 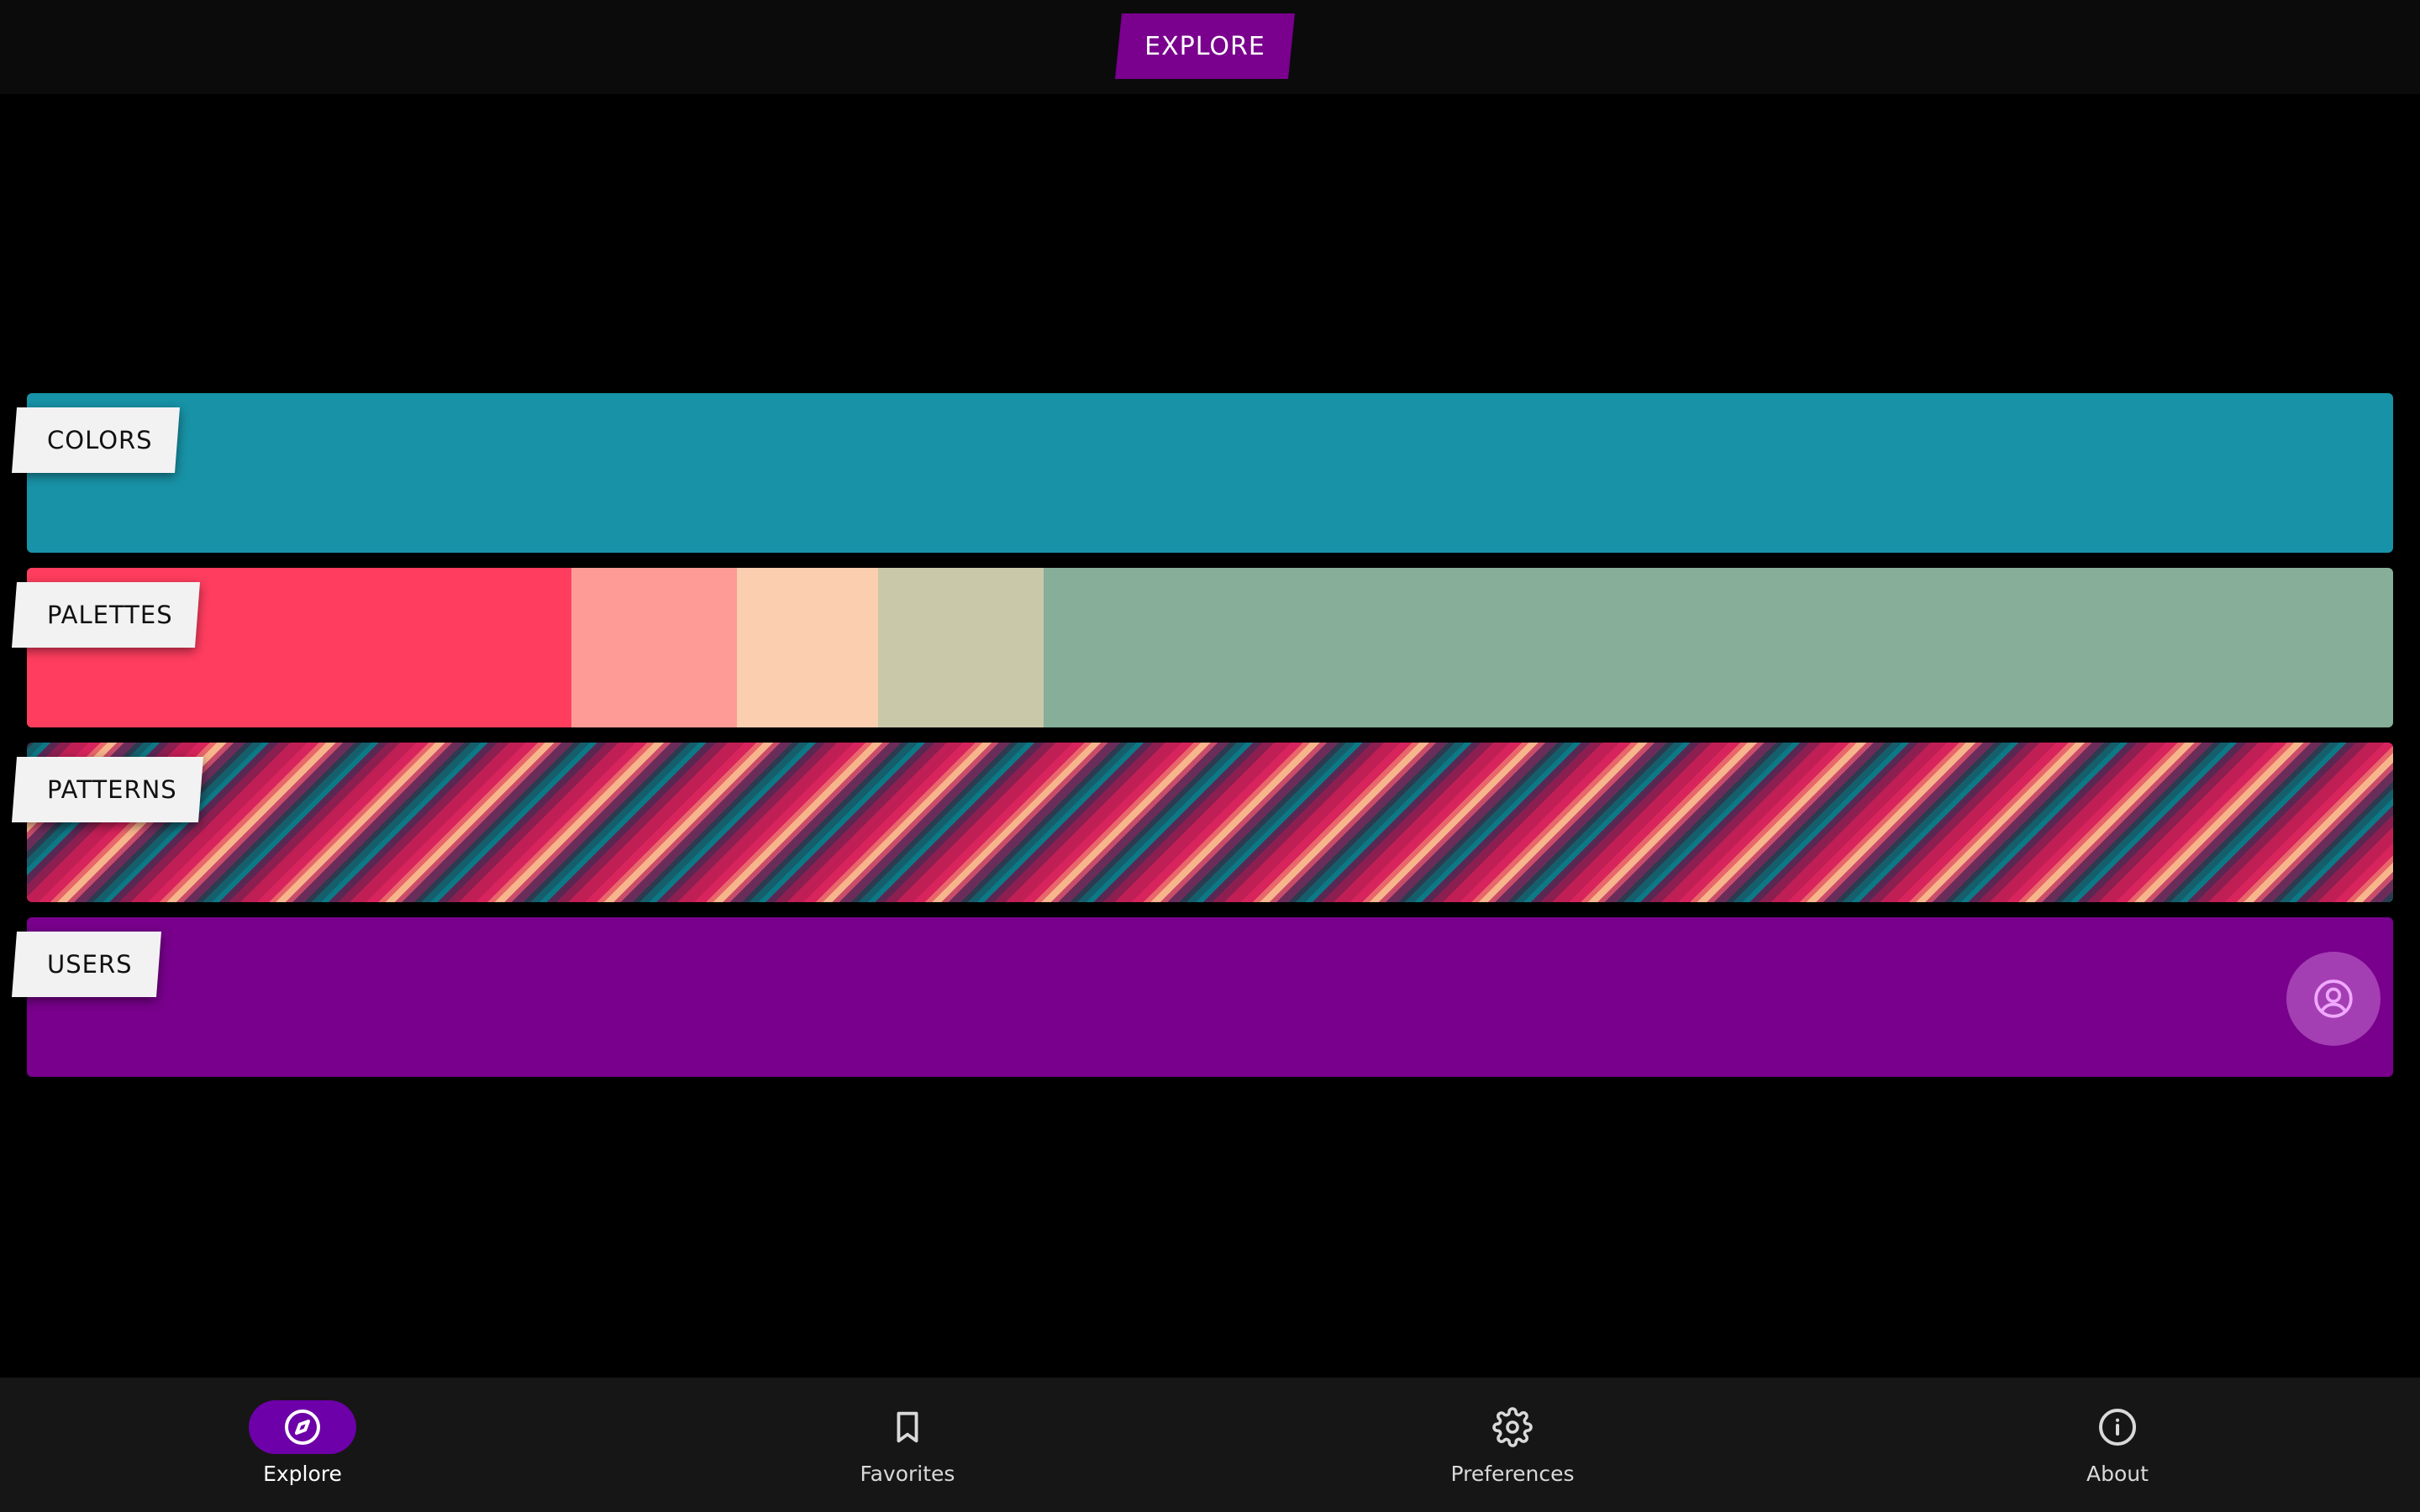 I want to click on palettes-label: PALETTES, so click(x=110, y=615).